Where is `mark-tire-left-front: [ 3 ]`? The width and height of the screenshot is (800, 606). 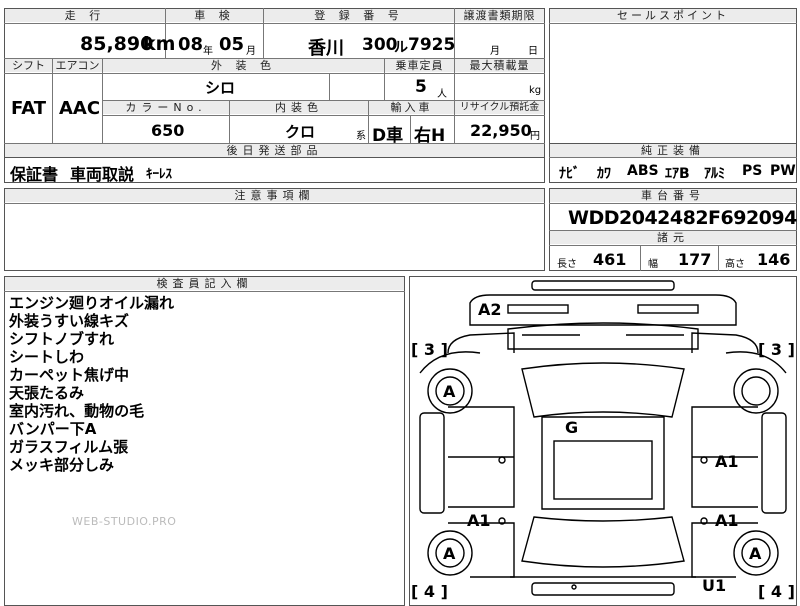 mark-tire-left-front: [ 3 ] is located at coordinates (429, 349).